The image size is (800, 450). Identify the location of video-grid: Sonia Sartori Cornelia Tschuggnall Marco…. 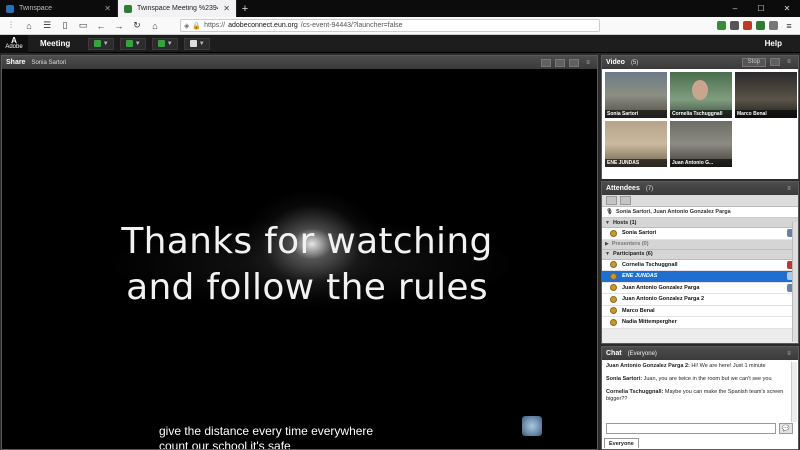
(700, 124).